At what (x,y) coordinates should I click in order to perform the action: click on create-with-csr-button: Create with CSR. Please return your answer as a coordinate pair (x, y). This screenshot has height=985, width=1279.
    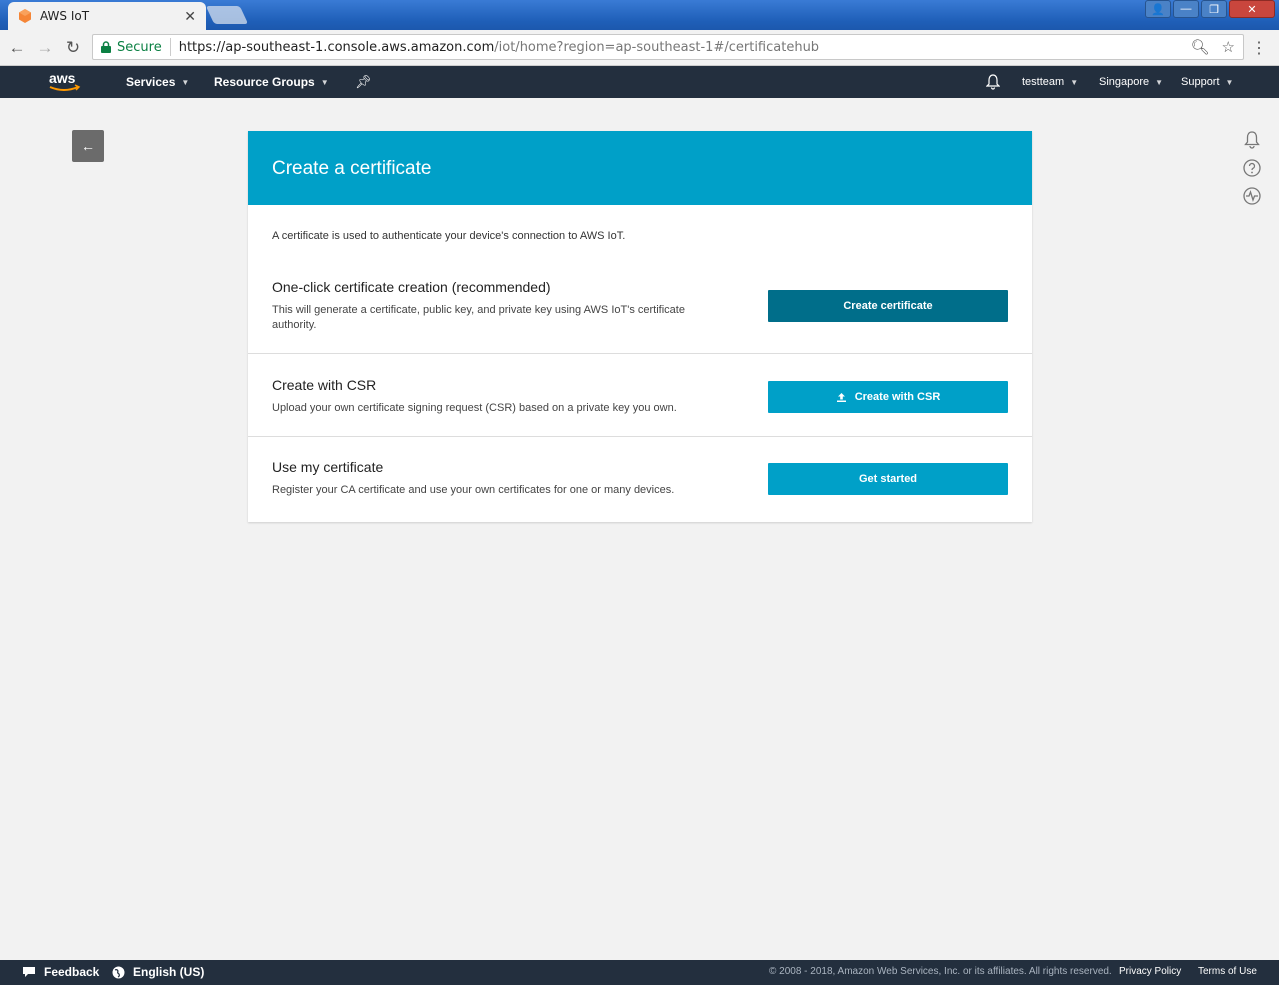
    Looking at the image, I should click on (888, 397).